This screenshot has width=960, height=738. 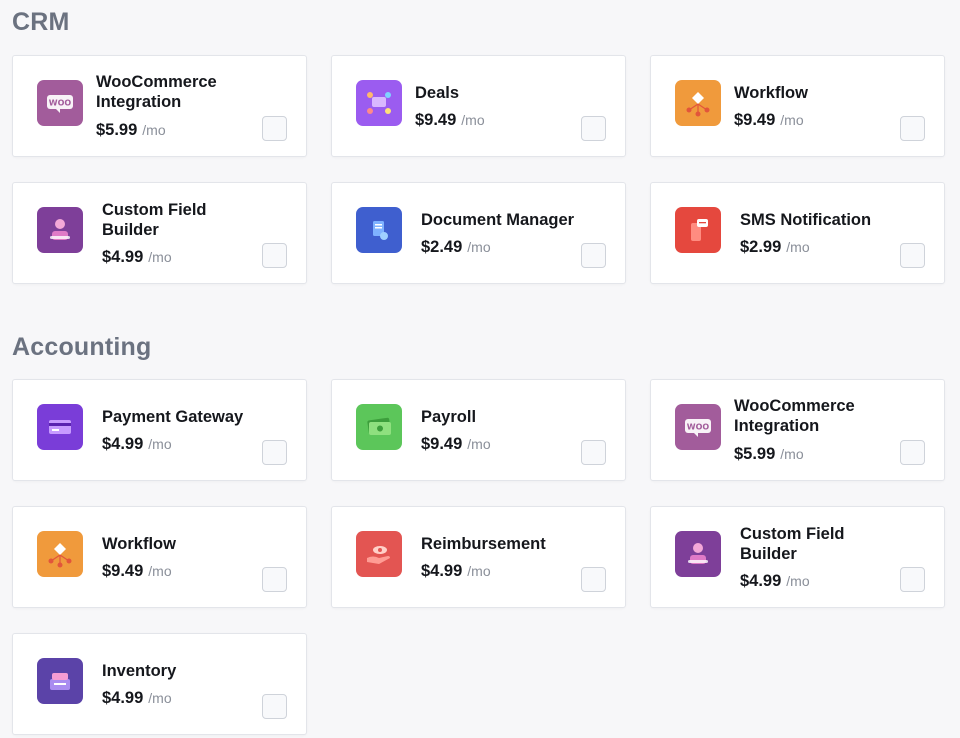 What do you see at coordinates (500, 417) in the screenshot?
I see `module-name: Payroll` at bounding box center [500, 417].